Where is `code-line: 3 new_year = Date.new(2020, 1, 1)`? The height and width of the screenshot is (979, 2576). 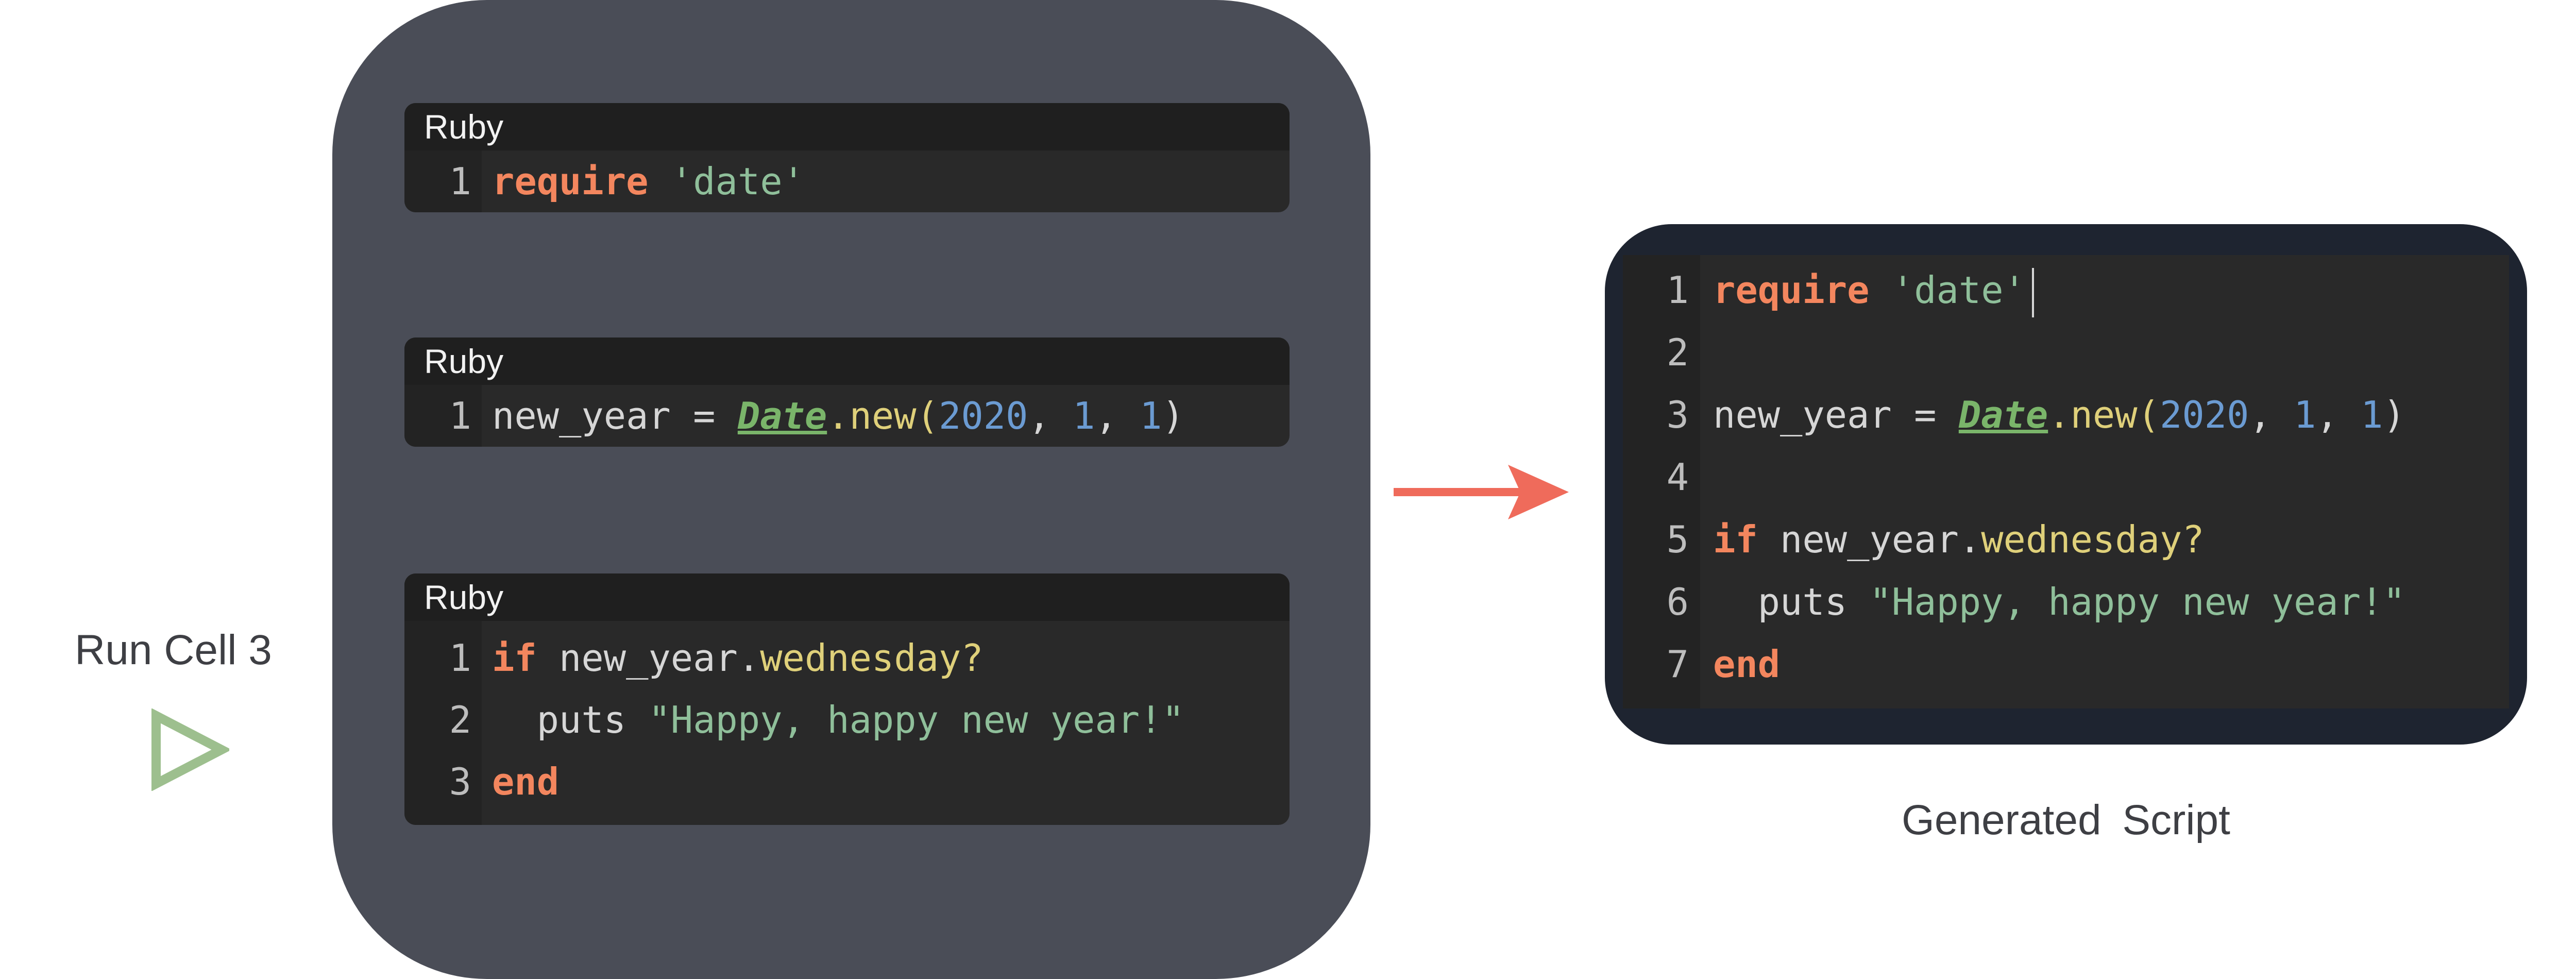 code-line: 3 new_year = Date.new(2020, 1, 1) is located at coordinates (2066, 415).